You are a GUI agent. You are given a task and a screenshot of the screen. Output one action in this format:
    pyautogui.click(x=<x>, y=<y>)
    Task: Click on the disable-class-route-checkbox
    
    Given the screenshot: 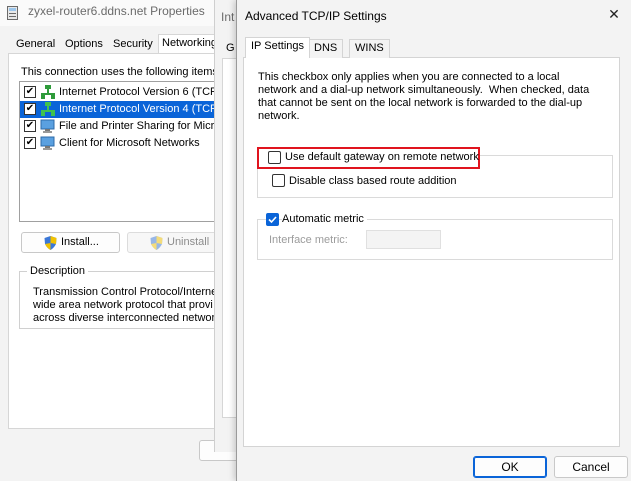 What is the action you would take?
    pyautogui.click(x=278, y=180)
    